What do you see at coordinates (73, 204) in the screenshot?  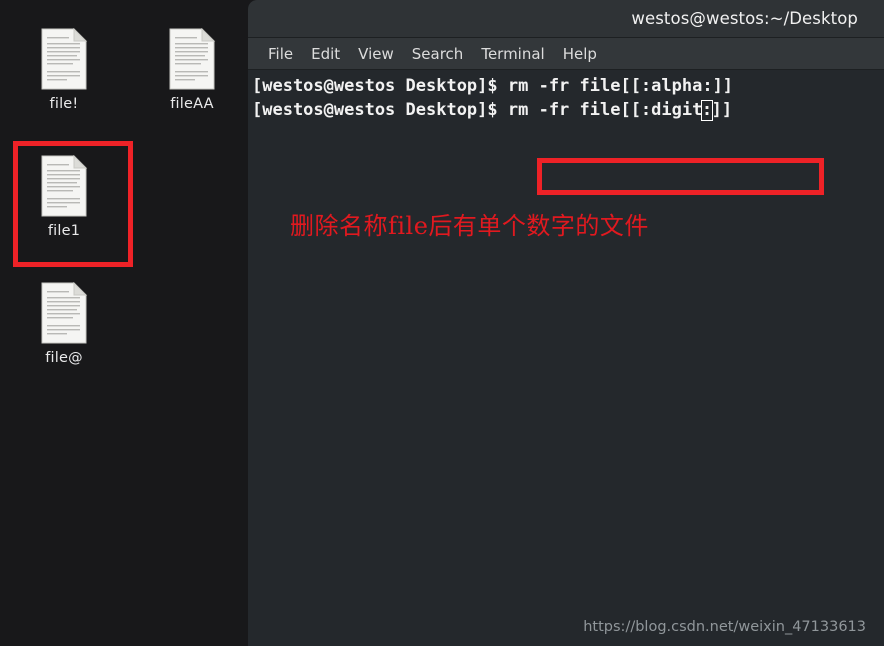 I see `highlight-box-file1` at bounding box center [73, 204].